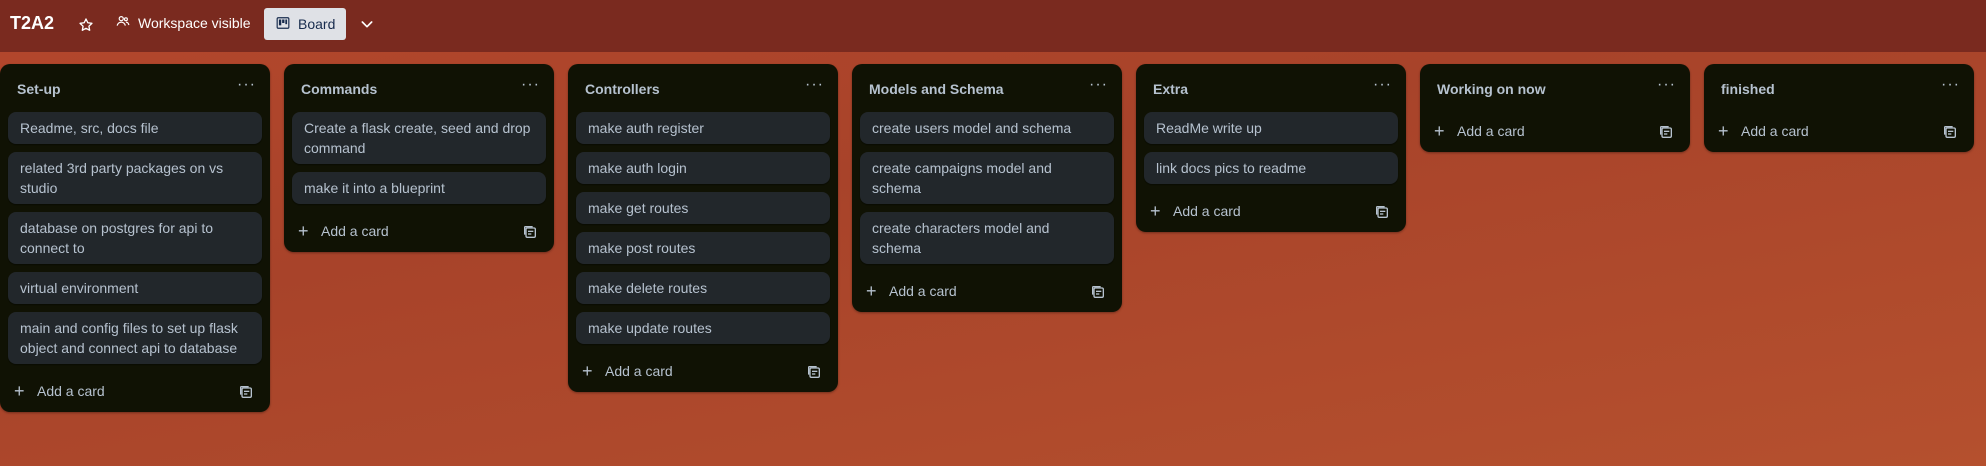 The height and width of the screenshot is (466, 1986). I want to click on card: related 3rd party packages on vs studio, so click(135, 178).